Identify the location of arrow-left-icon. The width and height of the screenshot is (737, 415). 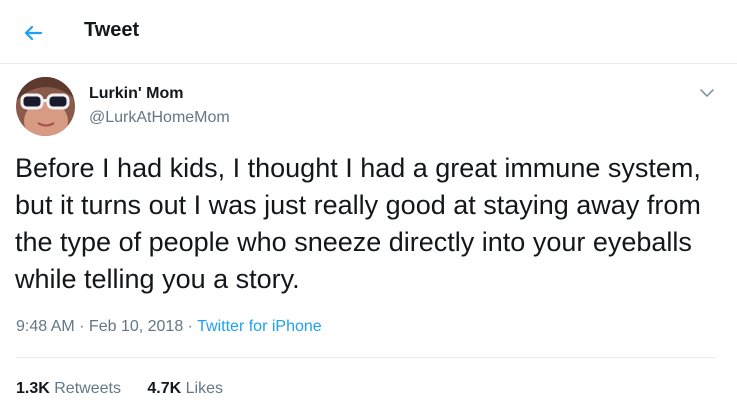
(33, 33).